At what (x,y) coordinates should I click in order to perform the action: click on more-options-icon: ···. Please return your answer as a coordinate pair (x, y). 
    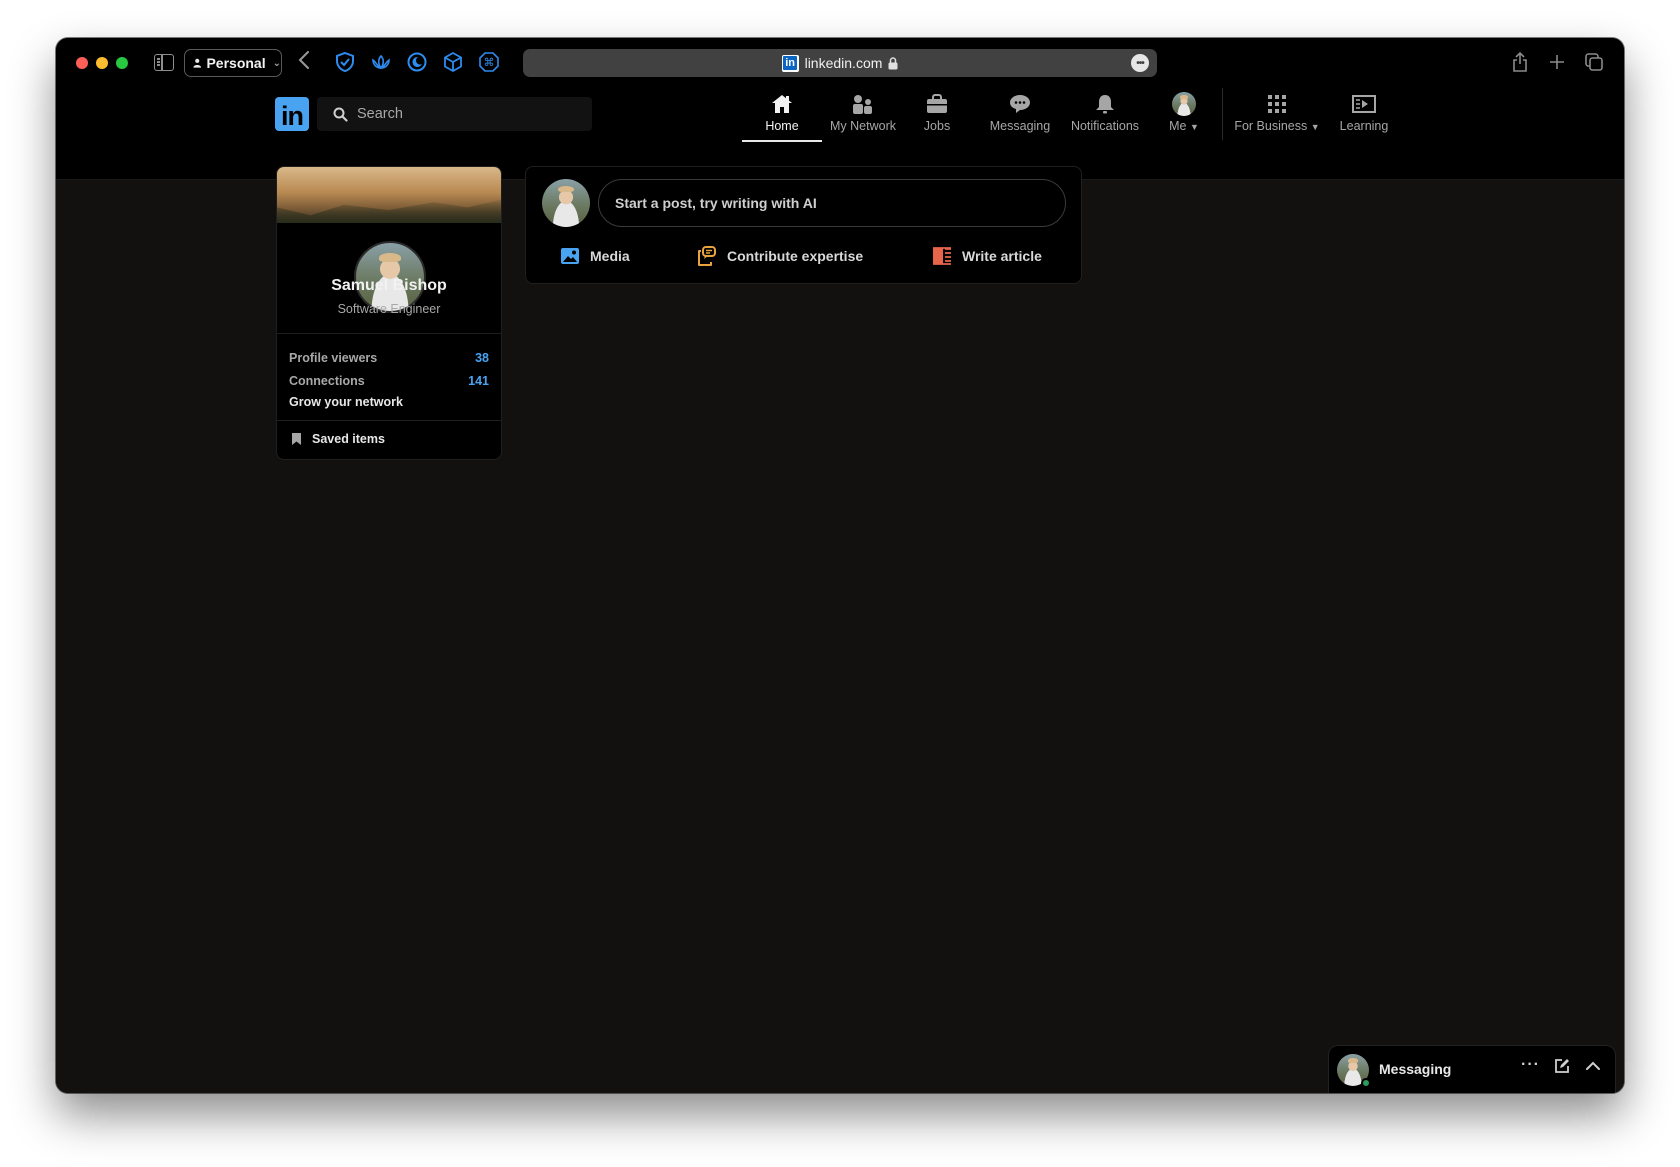
    Looking at the image, I should click on (1530, 1065).